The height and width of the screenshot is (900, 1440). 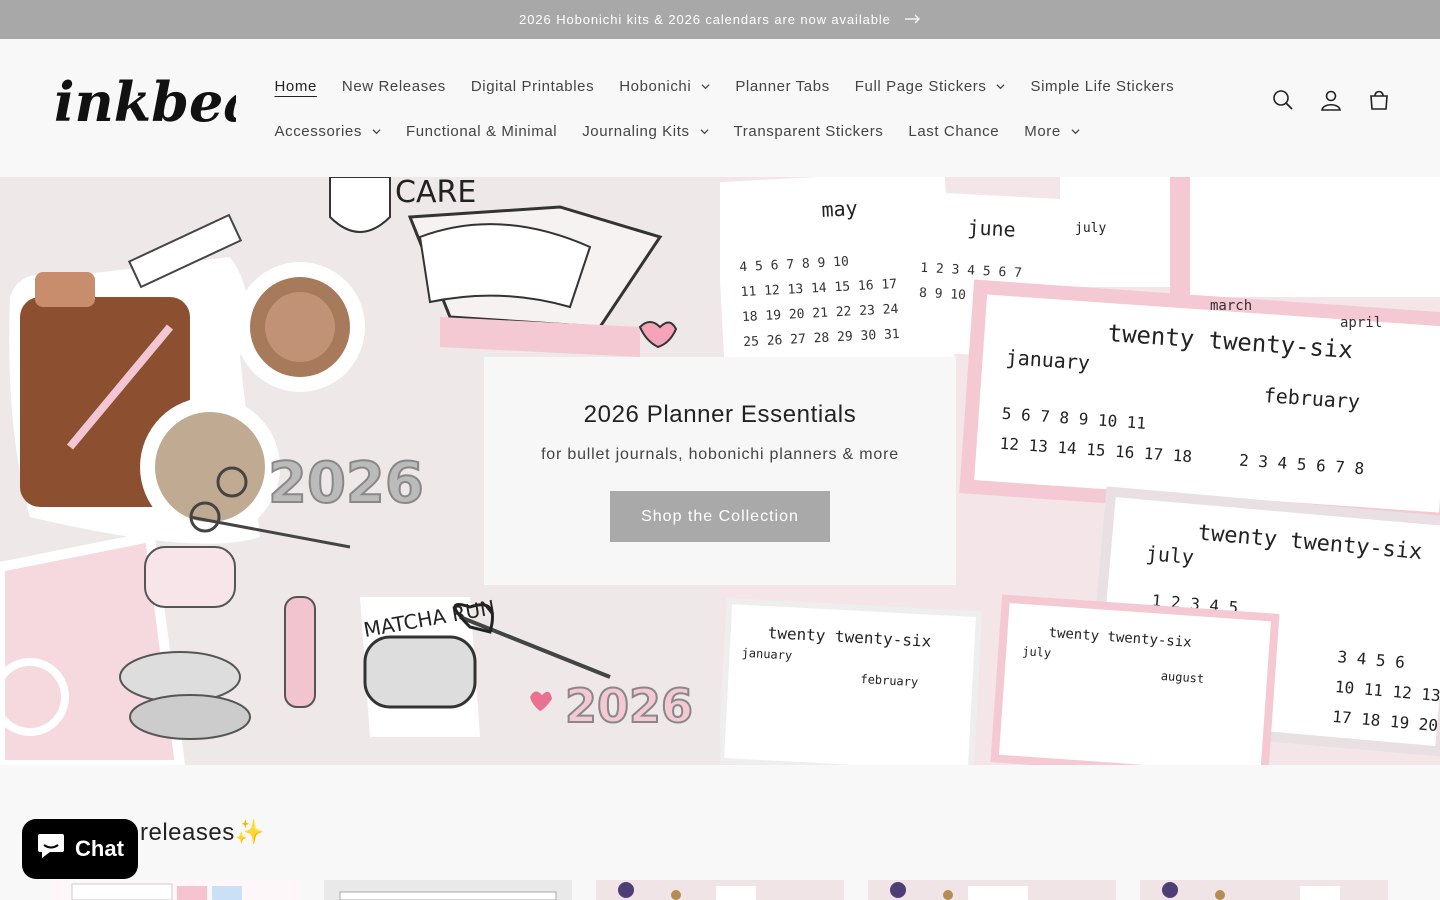 I want to click on nav-item-label: Last Chance, so click(x=954, y=131).